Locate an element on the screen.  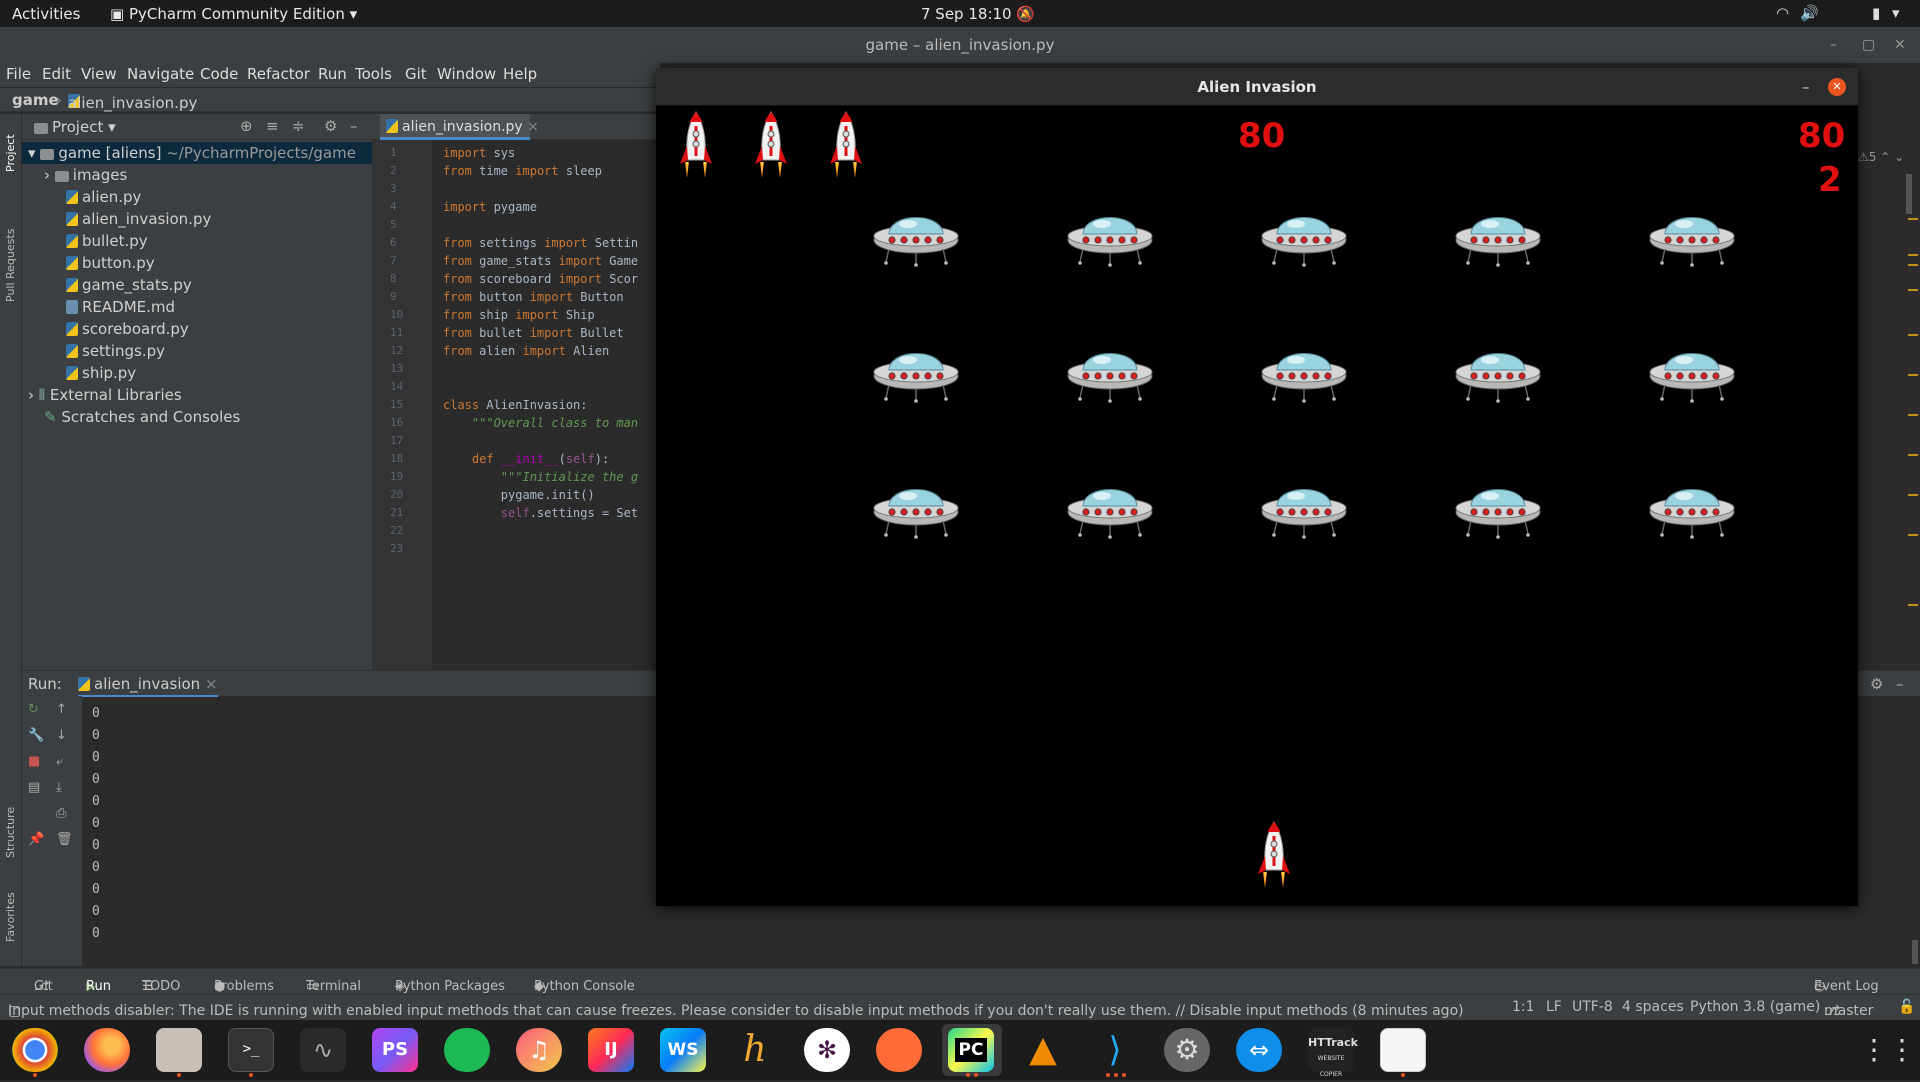
tab-alien-invasion: alien_invasion.py × is located at coordinates (459, 127).